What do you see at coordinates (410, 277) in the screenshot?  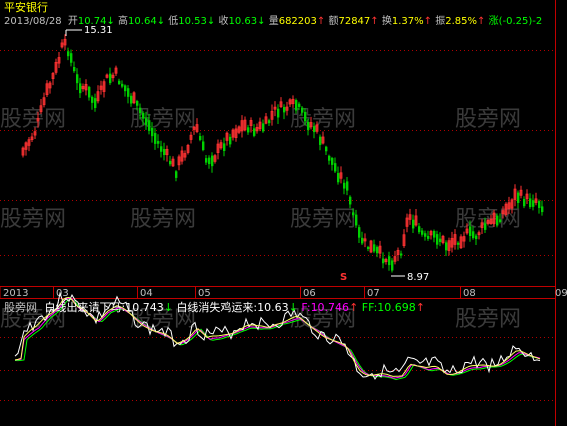 I see `low-marker: 8.97` at bounding box center [410, 277].